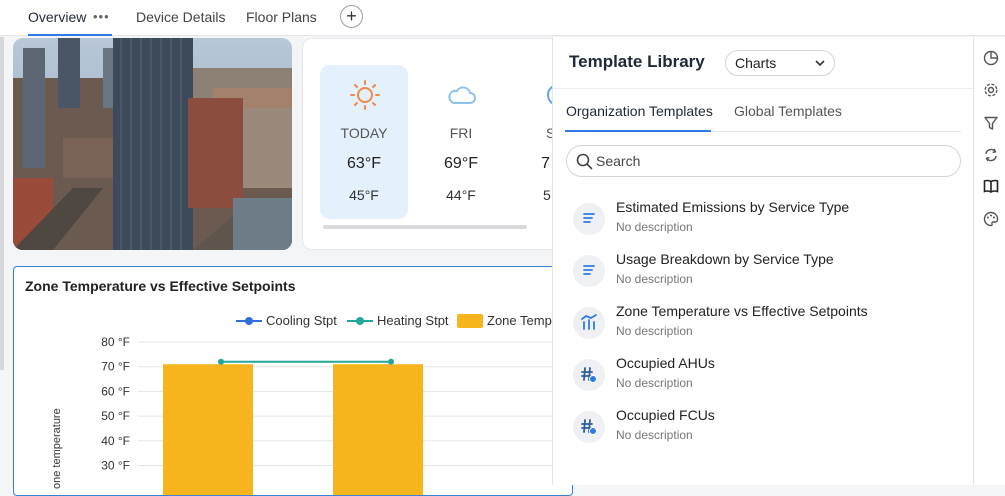  What do you see at coordinates (115, 441) in the screenshot?
I see `y-tick-label: 40 °F` at bounding box center [115, 441].